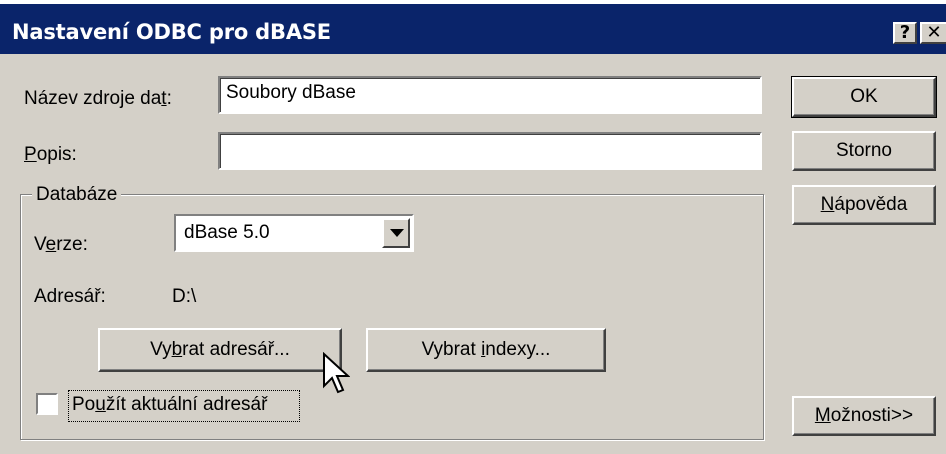 Image resolution: width=946 pixels, height=454 pixels. I want to click on directory-value: D:\, so click(184, 296).